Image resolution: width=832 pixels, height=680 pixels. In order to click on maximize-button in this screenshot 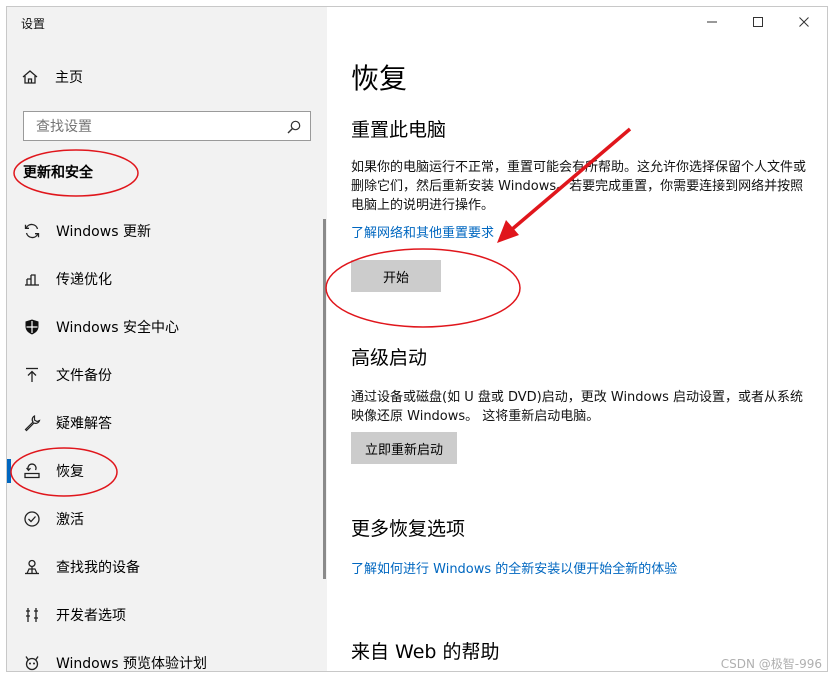, I will do `click(758, 22)`.